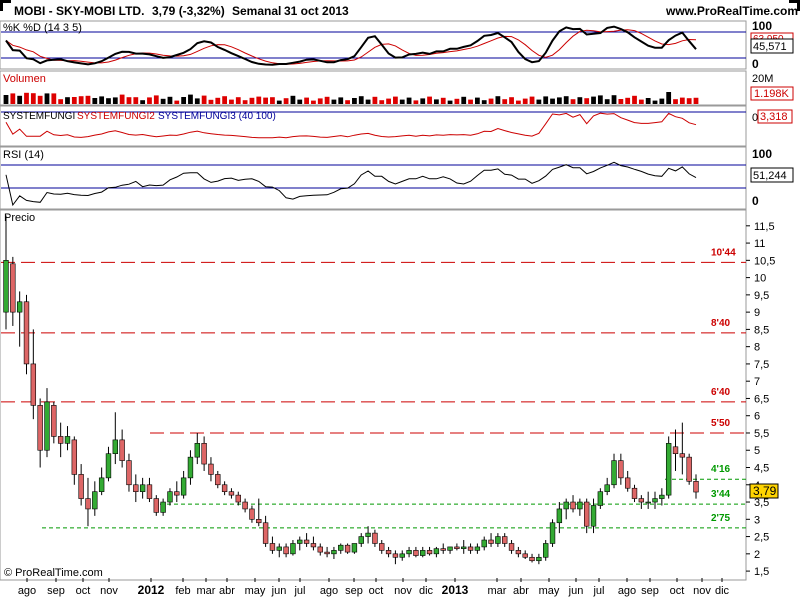 The width and height of the screenshot is (800, 600). Describe the element at coordinates (755, 201) in the screenshot. I see `rsi-scale-bottom: 0` at that location.